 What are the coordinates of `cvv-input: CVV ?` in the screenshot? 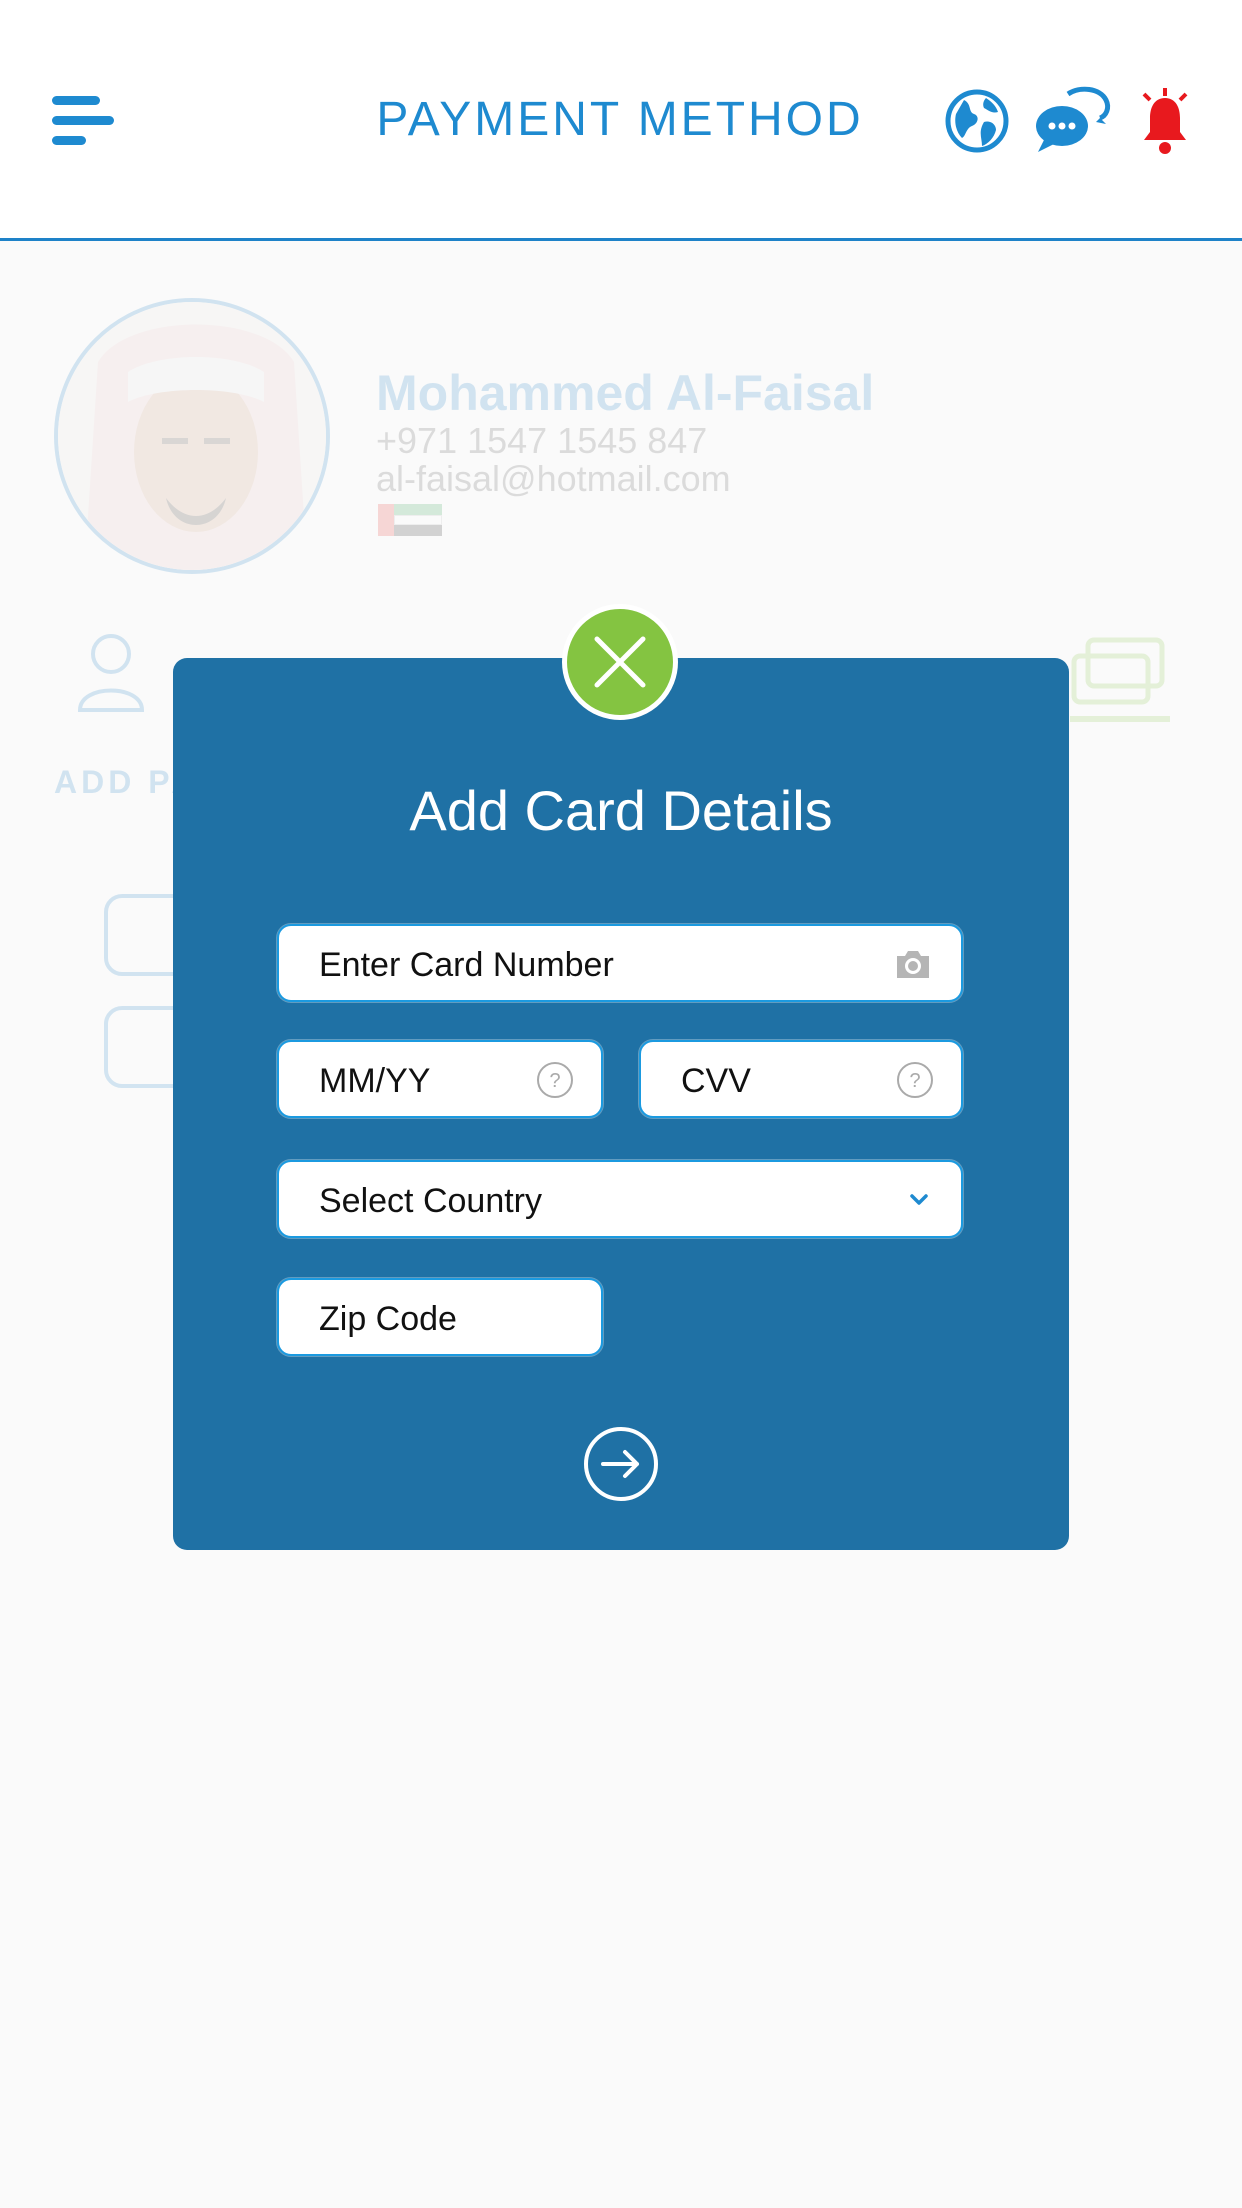 It's located at (801, 1079).